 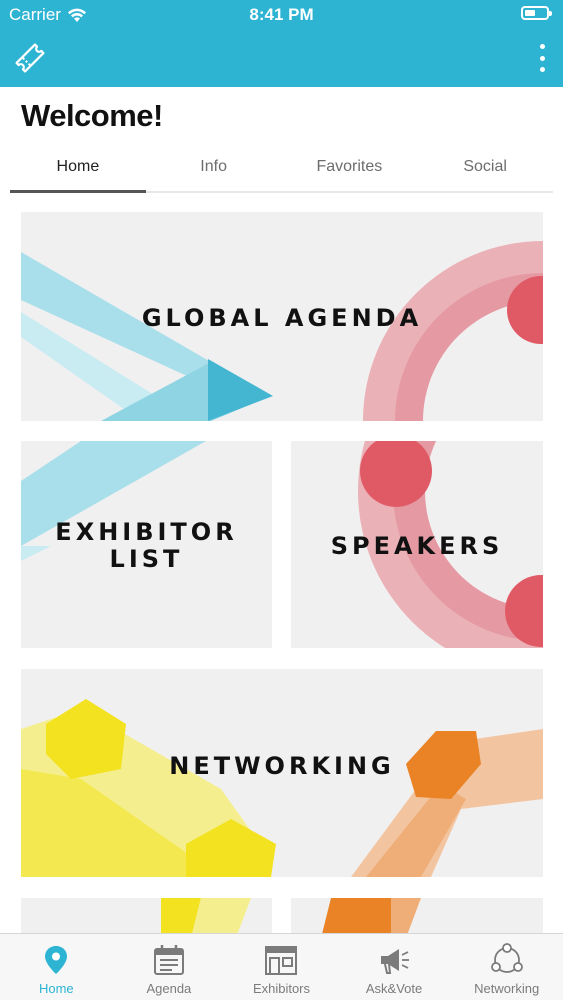 I want to click on tab-bar: Home Info Favorites Social, so click(x=281, y=171).